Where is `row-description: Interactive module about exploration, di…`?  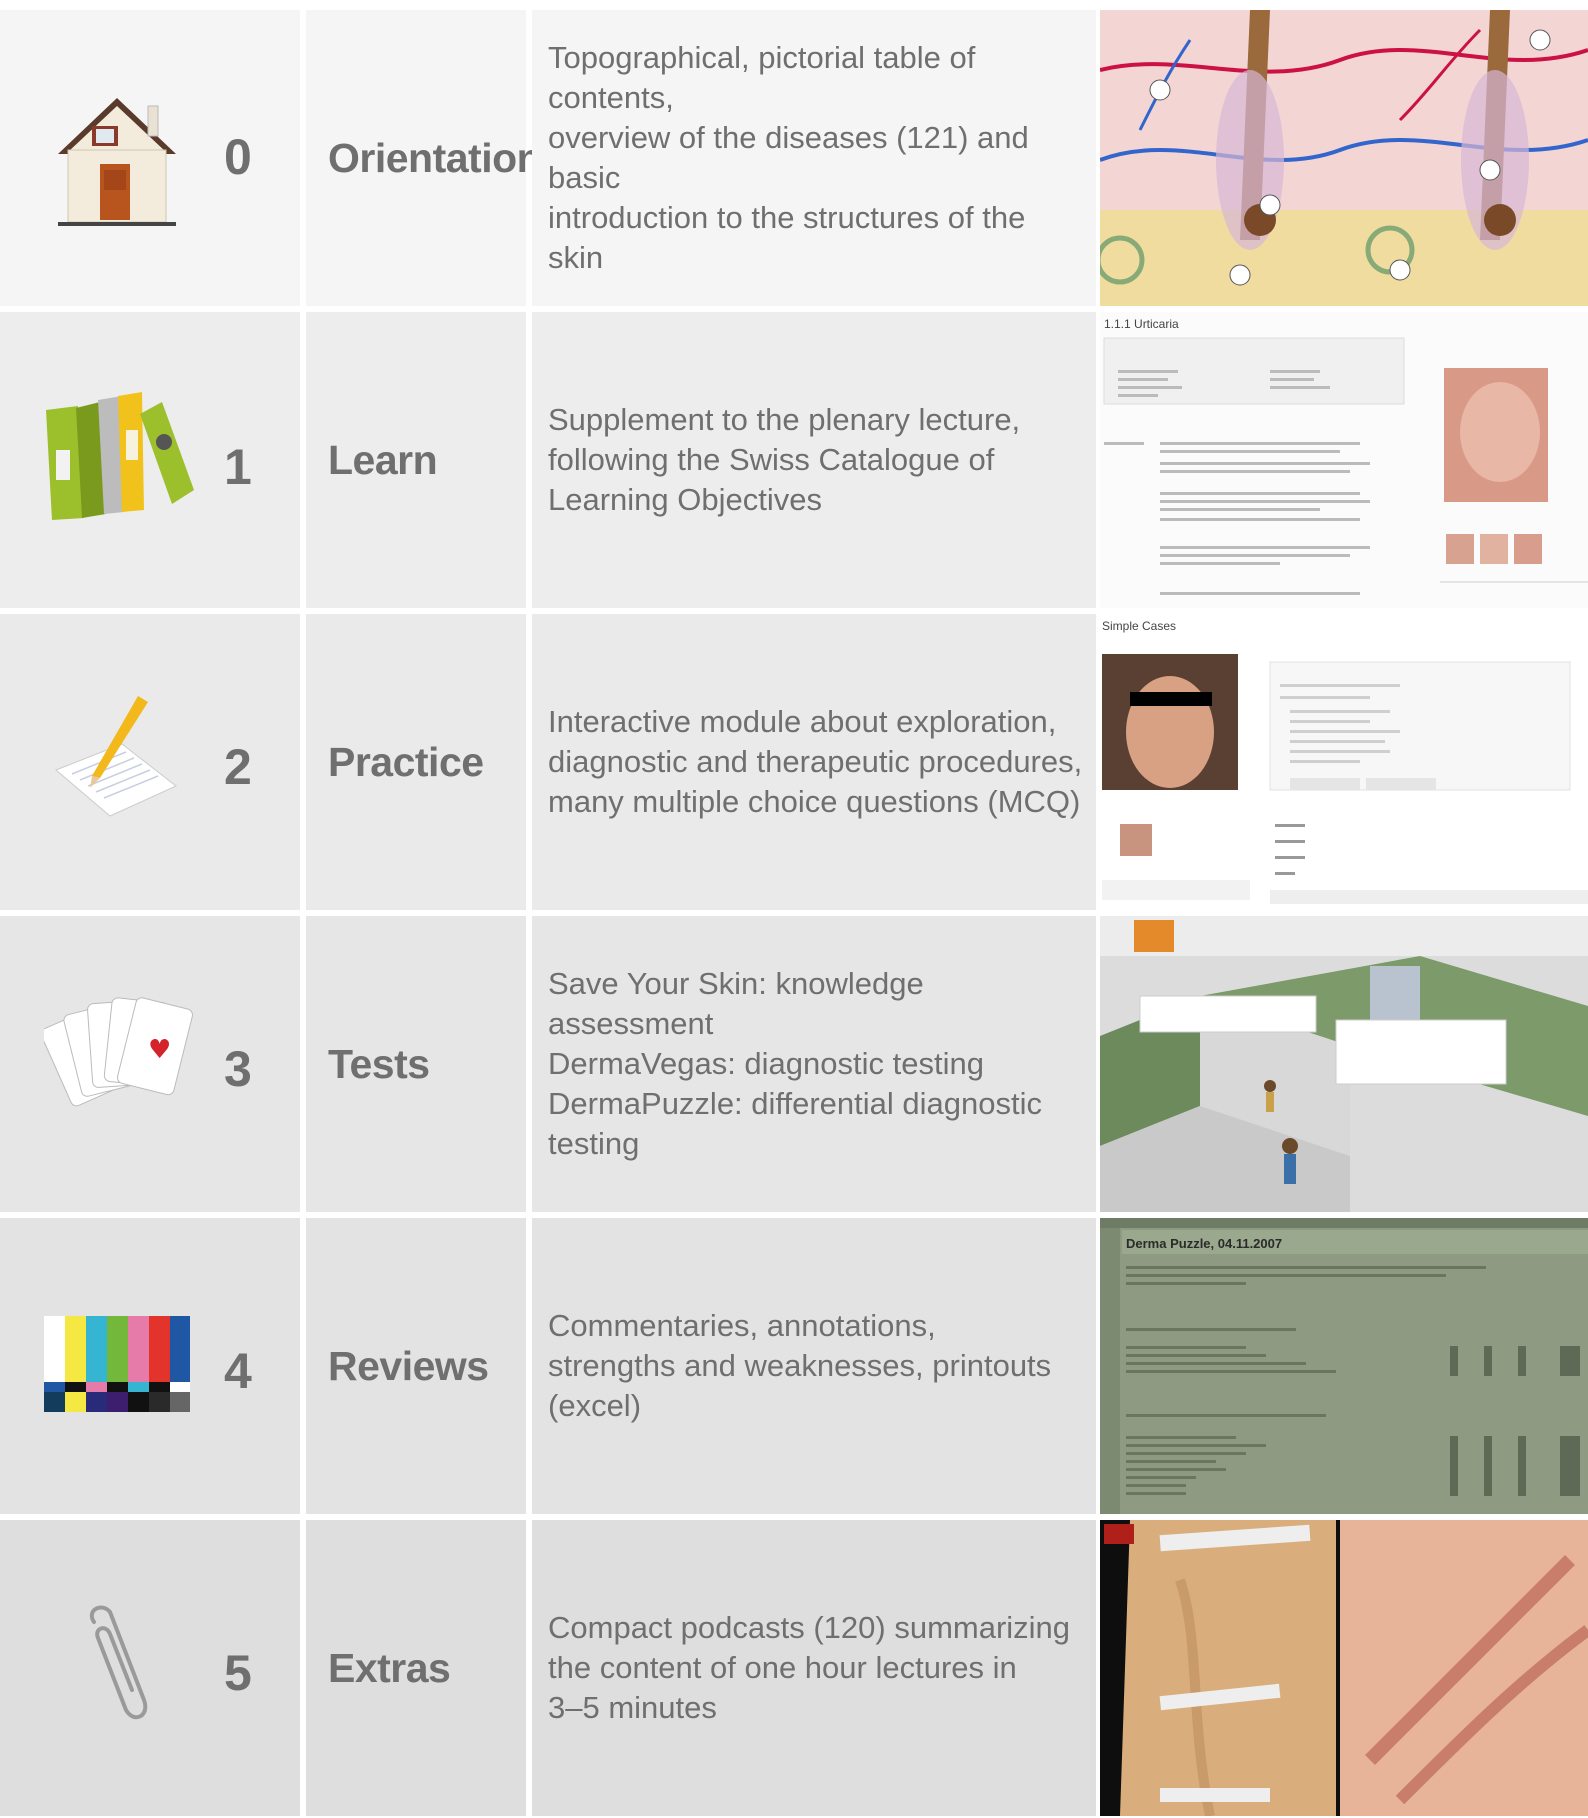 row-description: Interactive module about exploration, di… is located at coordinates (815, 761).